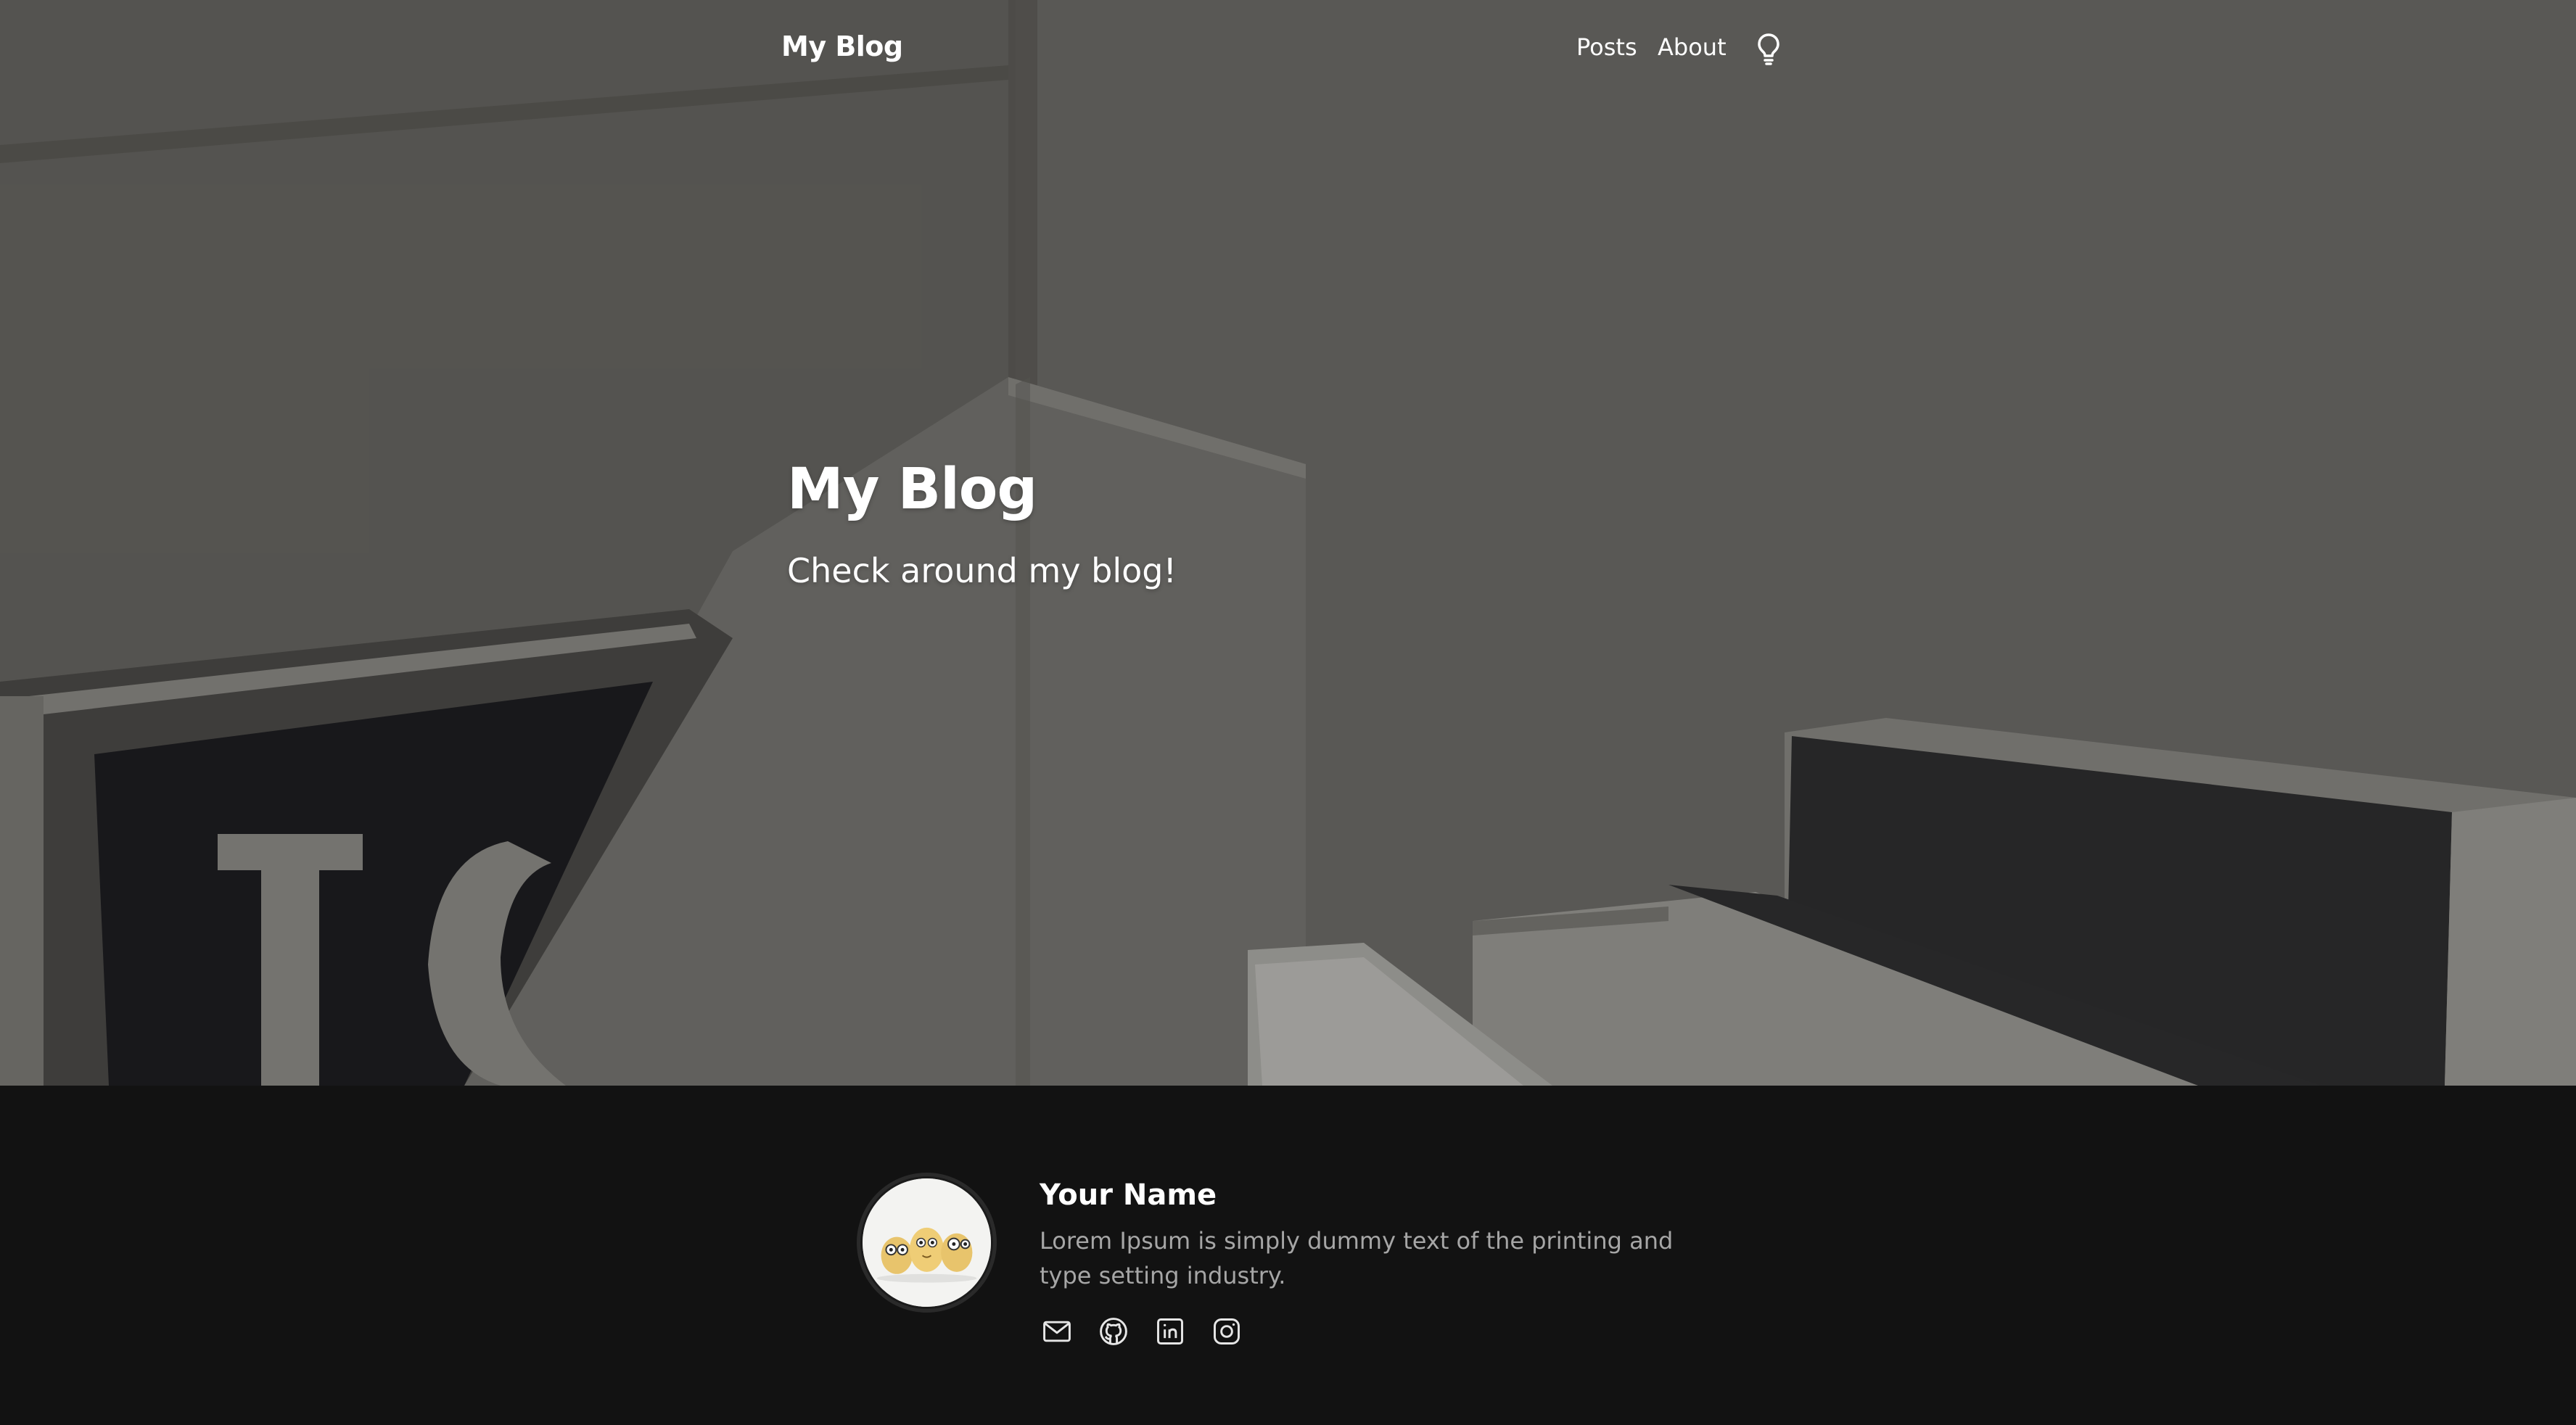 The height and width of the screenshot is (1425, 2576). Describe the element at coordinates (982, 570) in the screenshot. I see `hero-subtitle: Check around my blog!` at that location.